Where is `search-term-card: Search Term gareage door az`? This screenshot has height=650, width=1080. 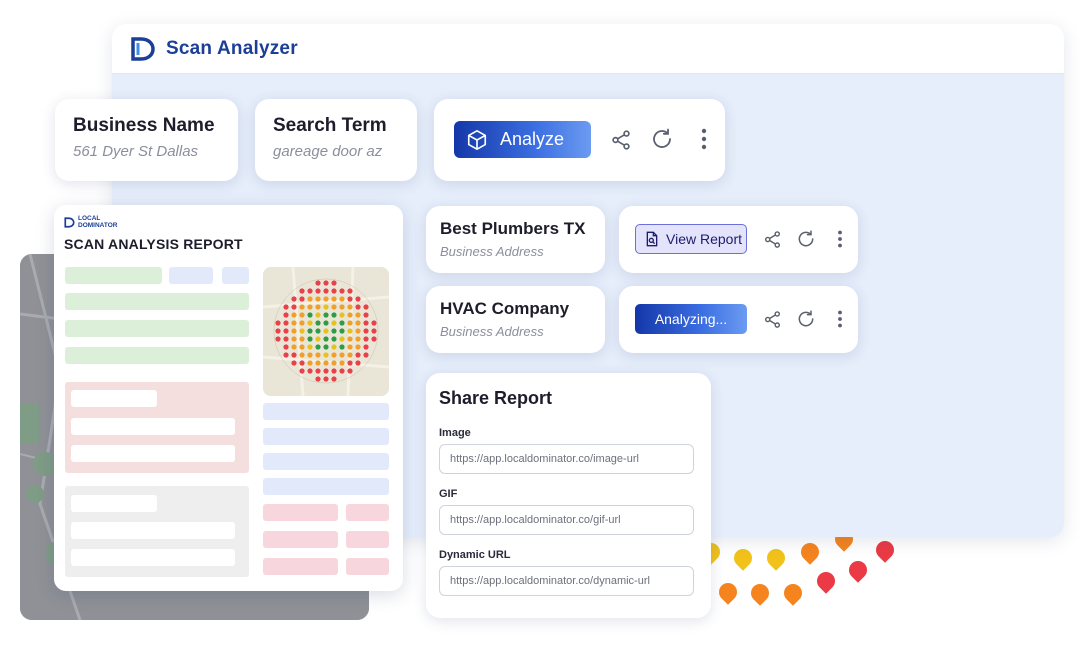
search-term-card: Search Term gareage door az is located at coordinates (336, 140).